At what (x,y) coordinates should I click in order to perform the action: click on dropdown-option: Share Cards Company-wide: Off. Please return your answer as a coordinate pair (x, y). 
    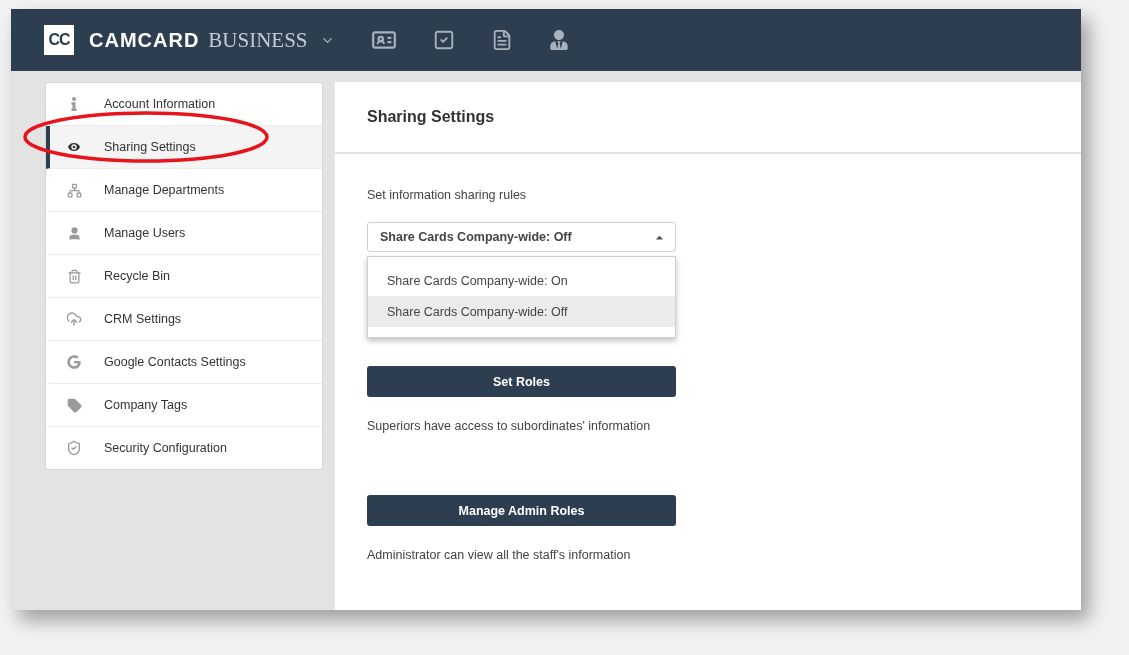
    Looking at the image, I should click on (521, 311).